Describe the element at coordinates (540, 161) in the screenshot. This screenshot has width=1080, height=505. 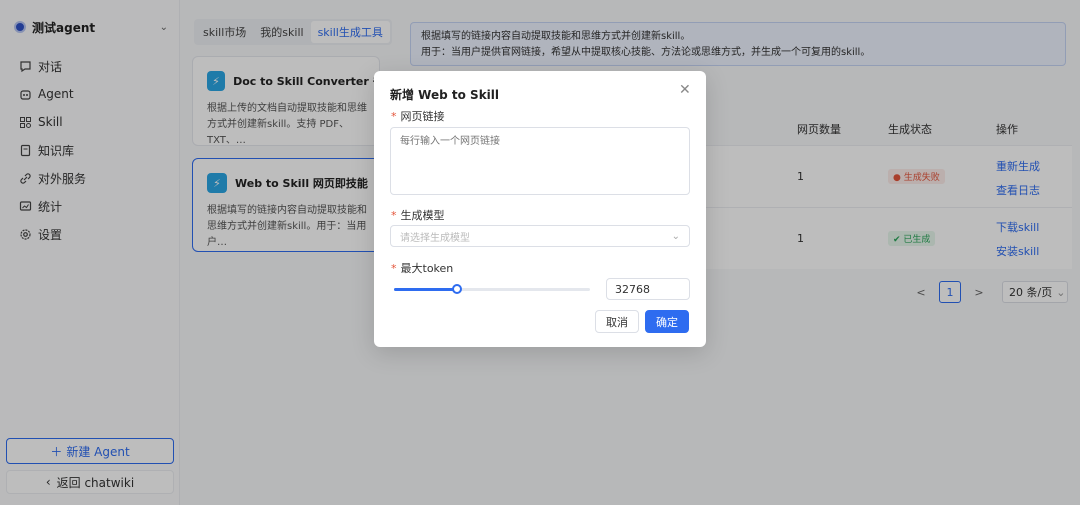
I see `url-textarea` at that location.